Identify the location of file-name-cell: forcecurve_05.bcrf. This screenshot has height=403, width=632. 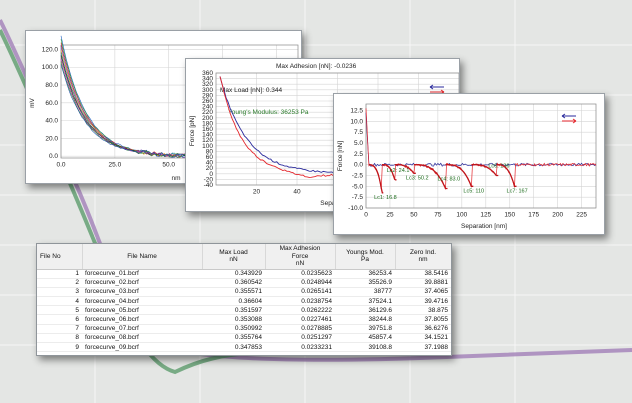
(142, 310).